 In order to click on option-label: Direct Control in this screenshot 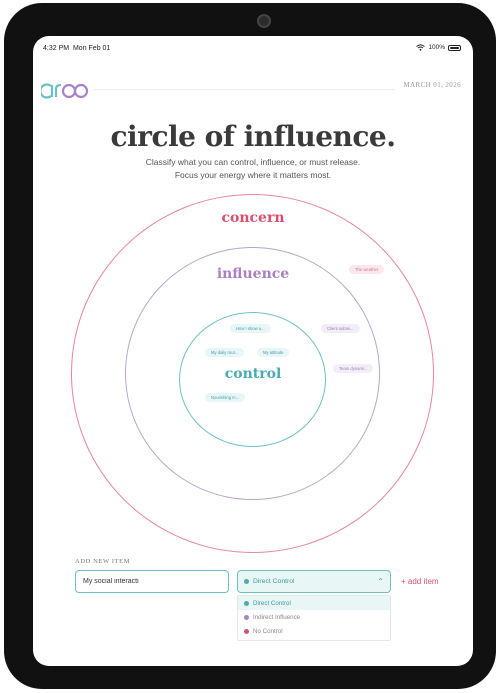, I will do `click(272, 603)`.